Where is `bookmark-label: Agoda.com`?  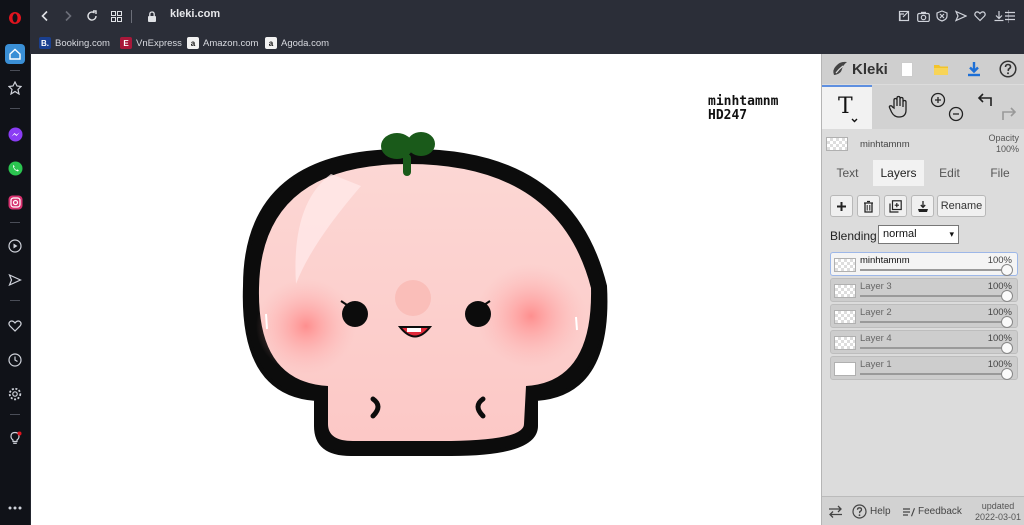
bookmark-label: Agoda.com is located at coordinates (305, 43).